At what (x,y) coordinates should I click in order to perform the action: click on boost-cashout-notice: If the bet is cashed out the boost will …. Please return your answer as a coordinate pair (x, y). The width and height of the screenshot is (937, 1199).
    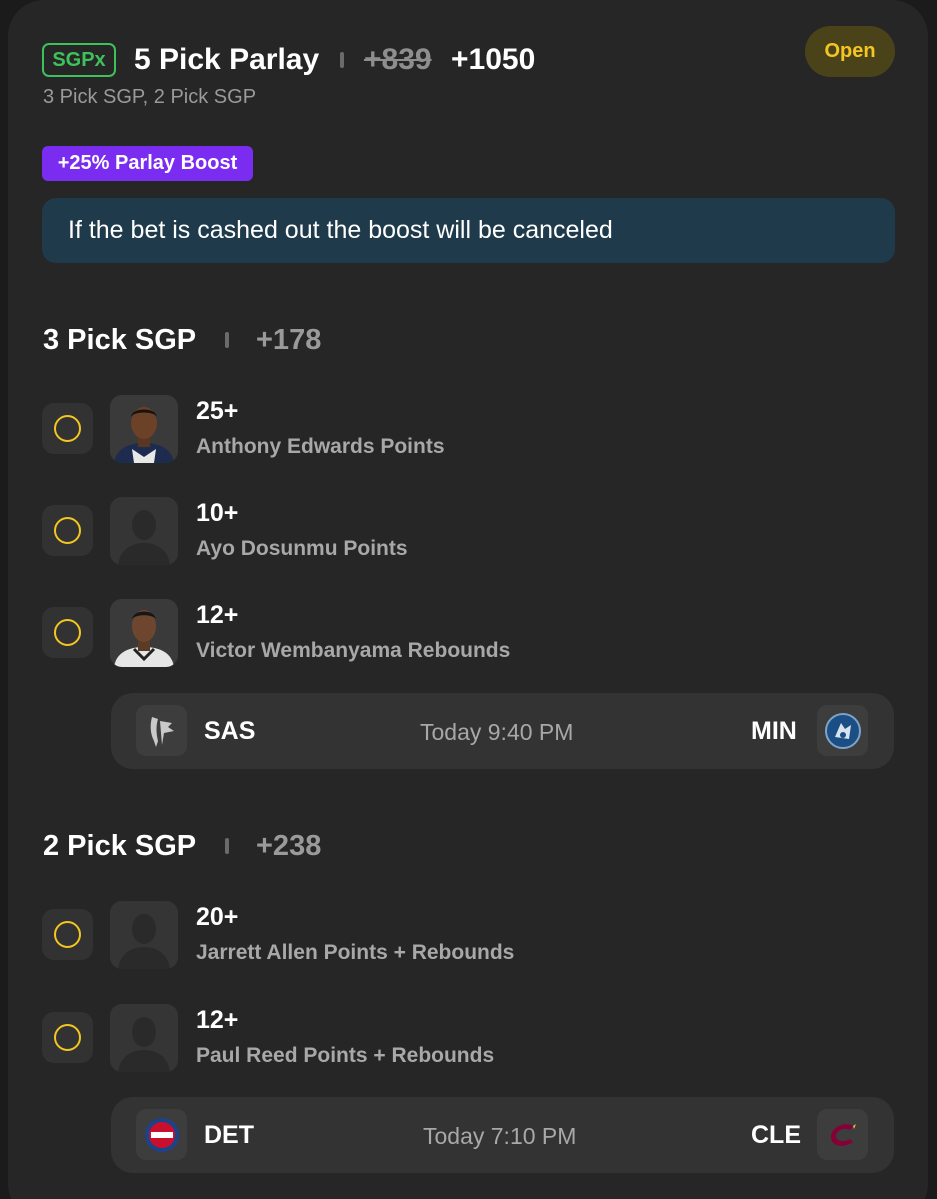
    Looking at the image, I should click on (468, 230).